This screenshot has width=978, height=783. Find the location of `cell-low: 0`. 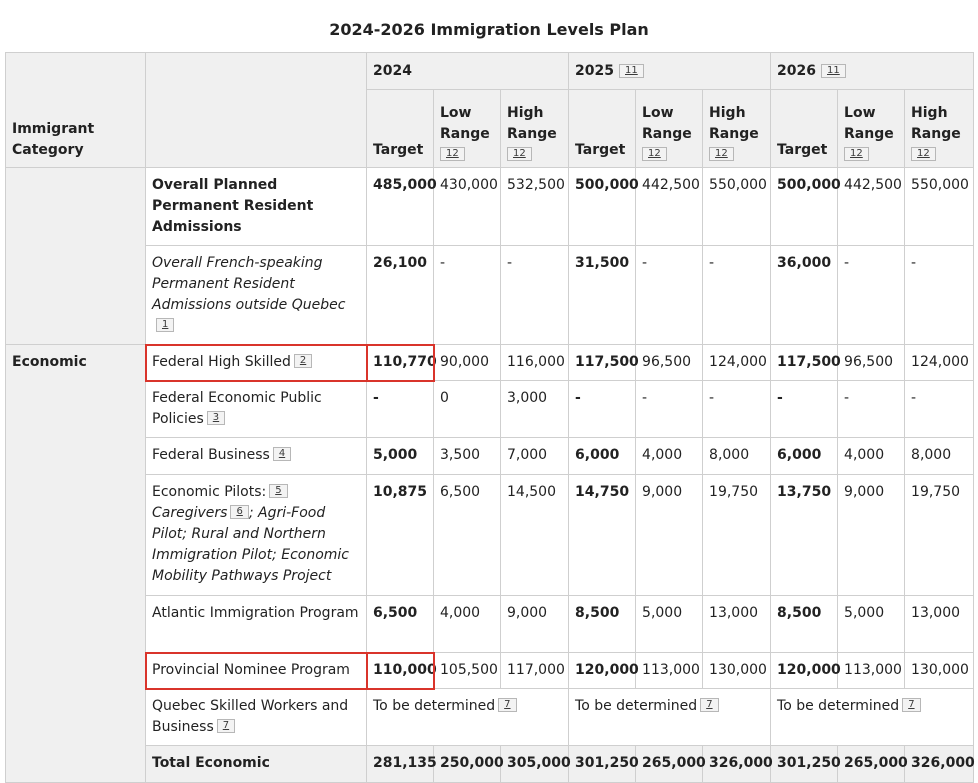

cell-low: 0 is located at coordinates (467, 409).